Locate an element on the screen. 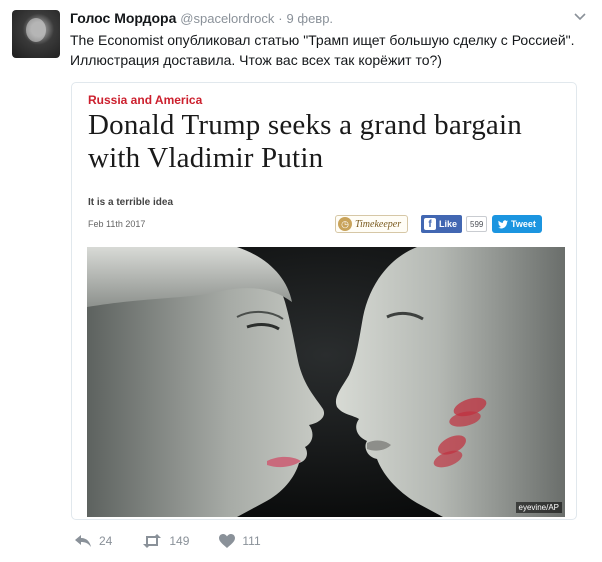  facebook-like-button: f Like is located at coordinates (442, 224).